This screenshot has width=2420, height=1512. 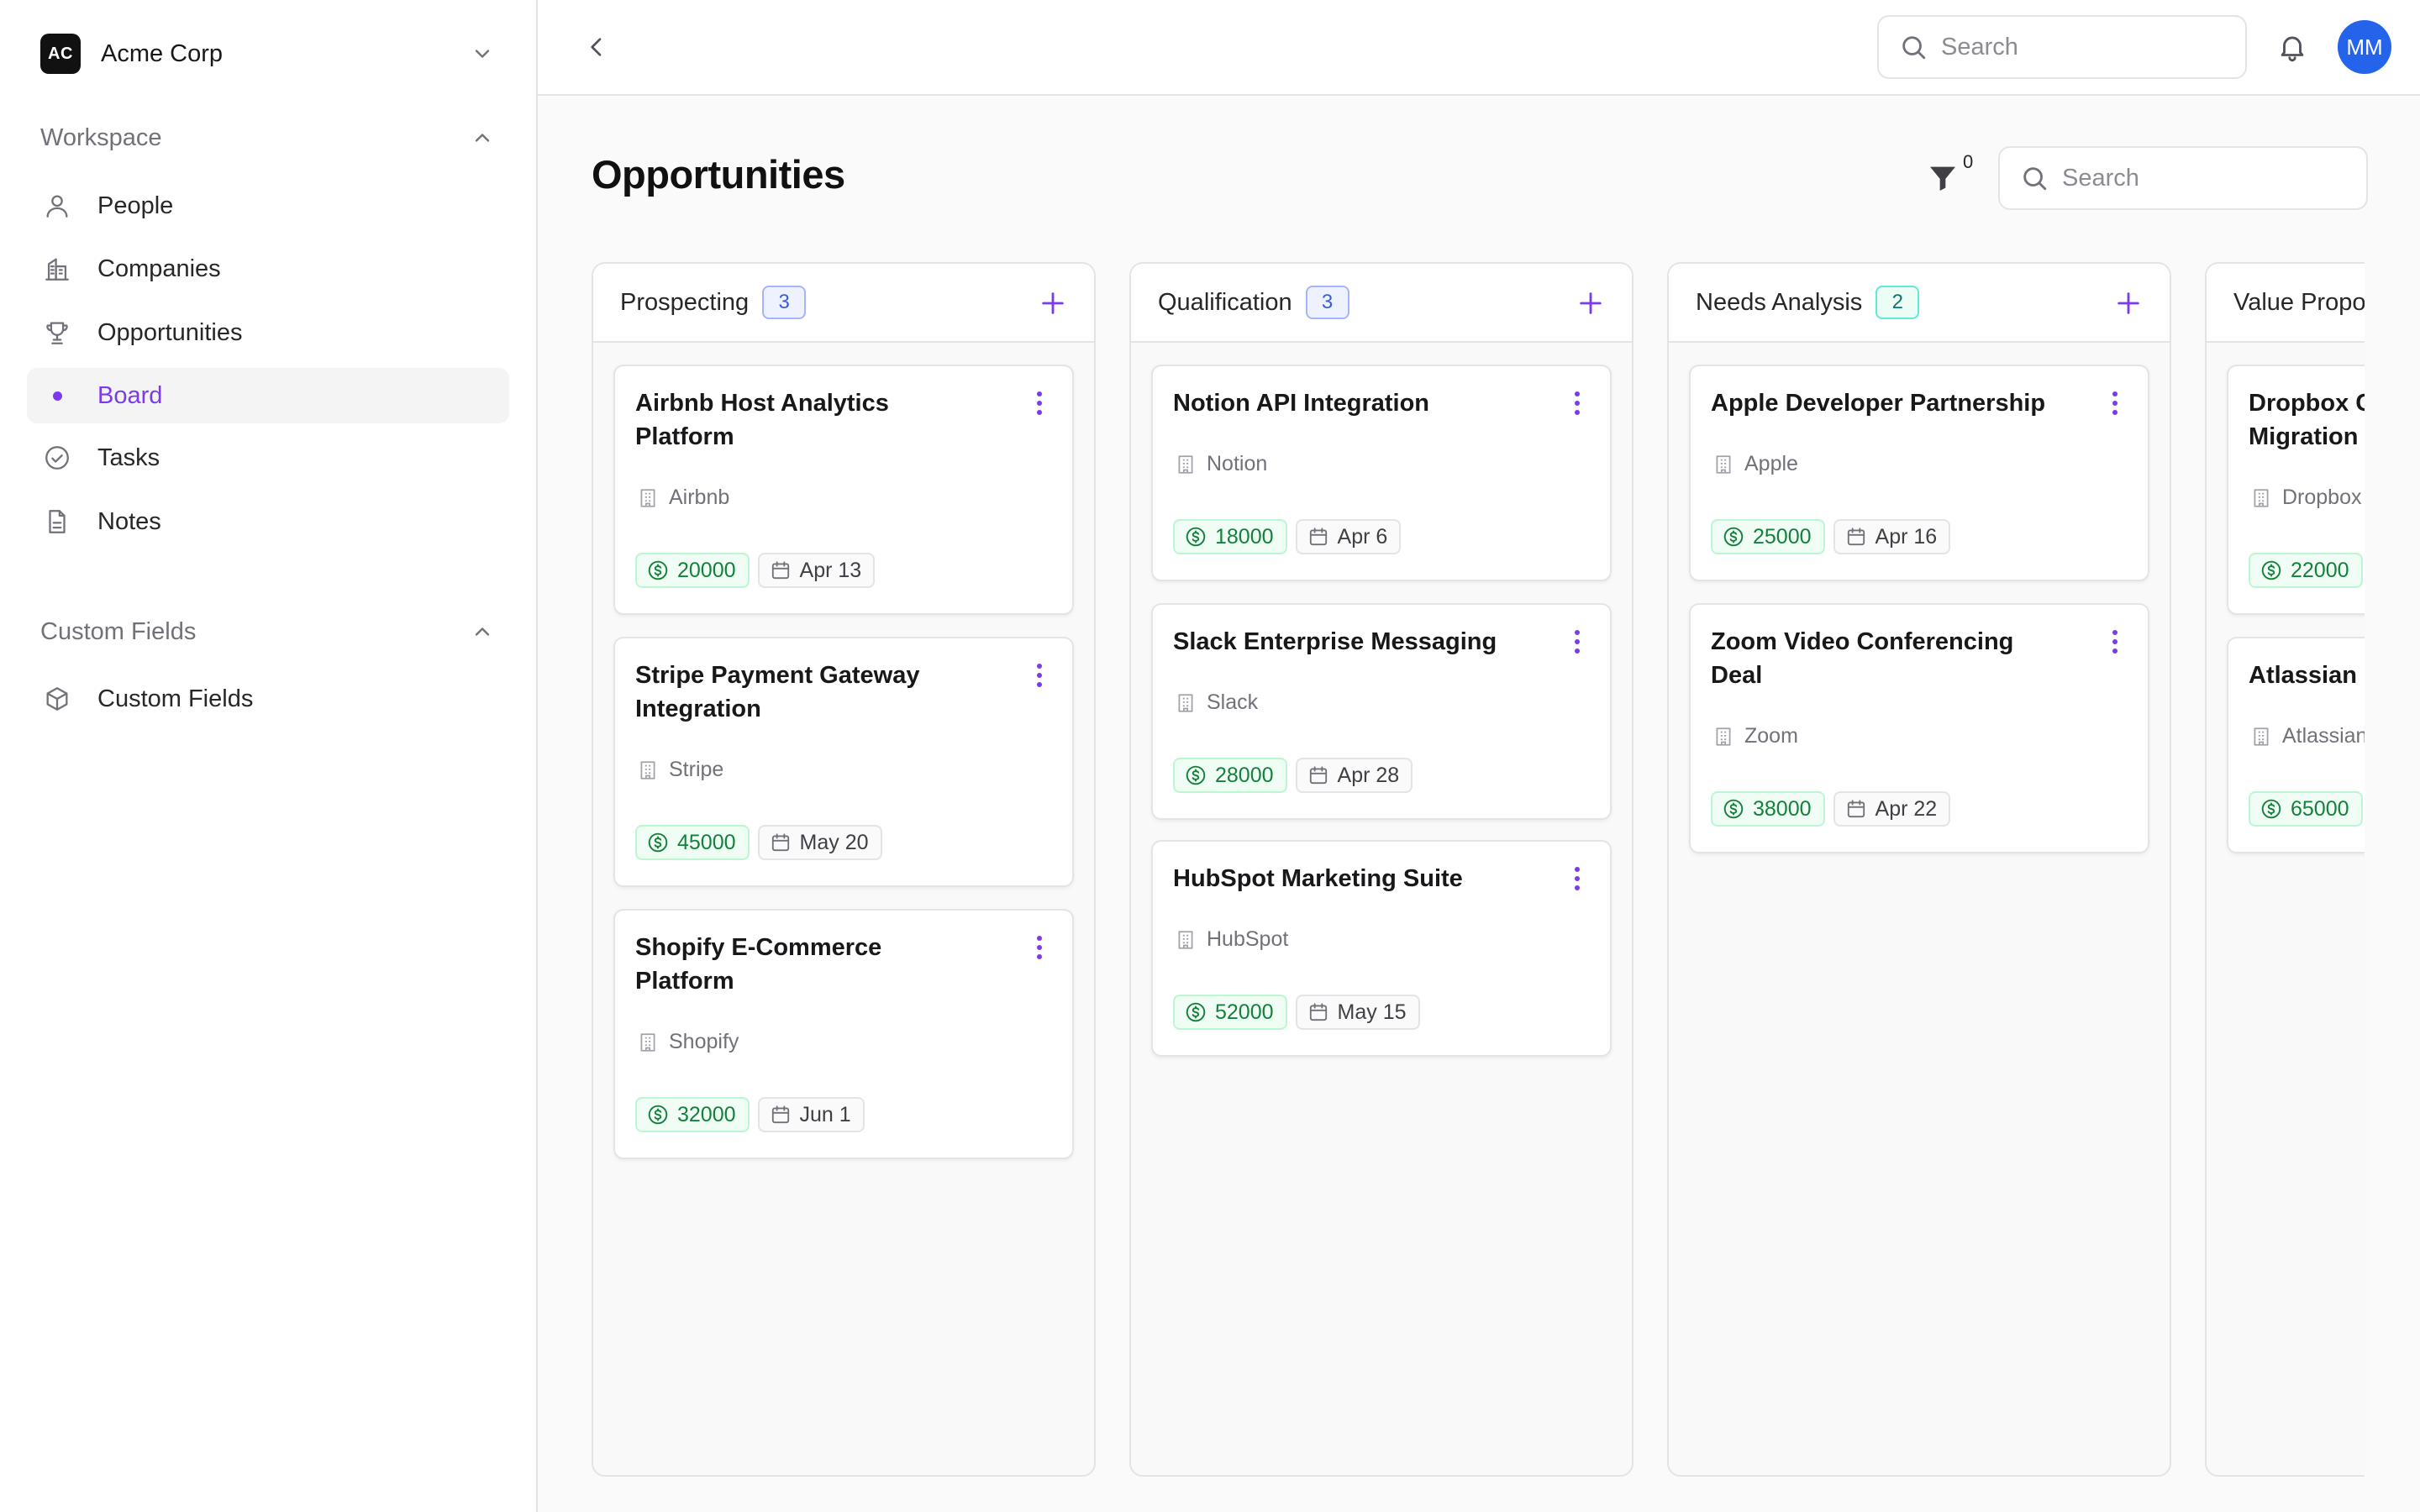 I want to click on sidebar-item-people: People, so click(x=268, y=206).